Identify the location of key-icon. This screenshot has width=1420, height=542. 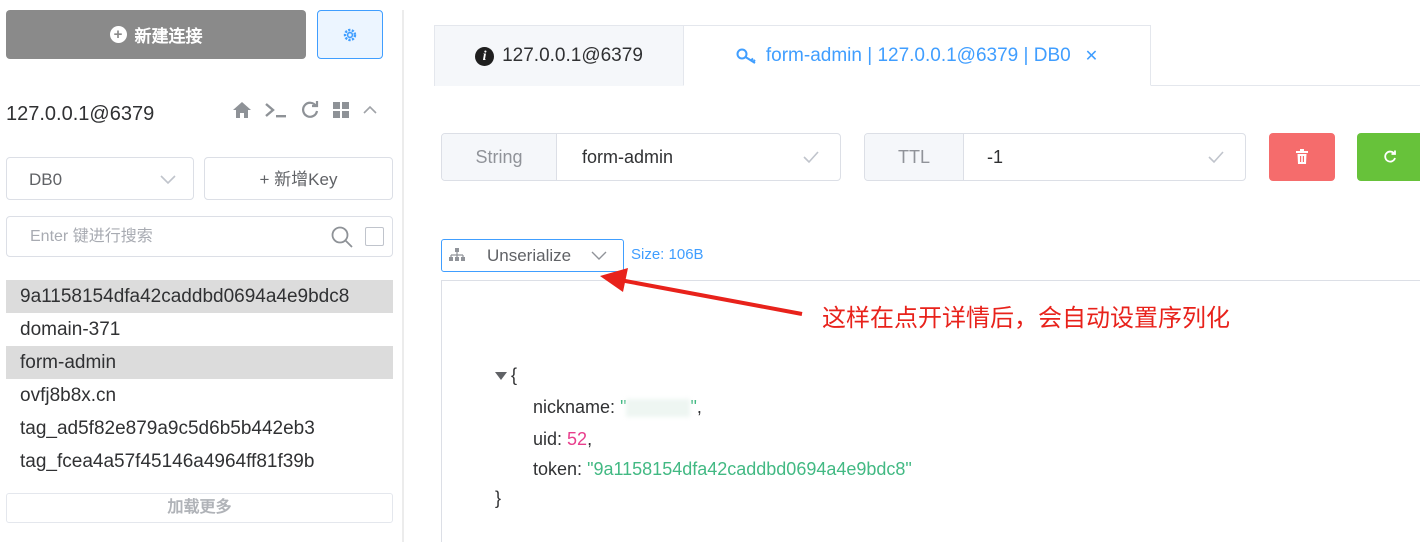
(746, 56).